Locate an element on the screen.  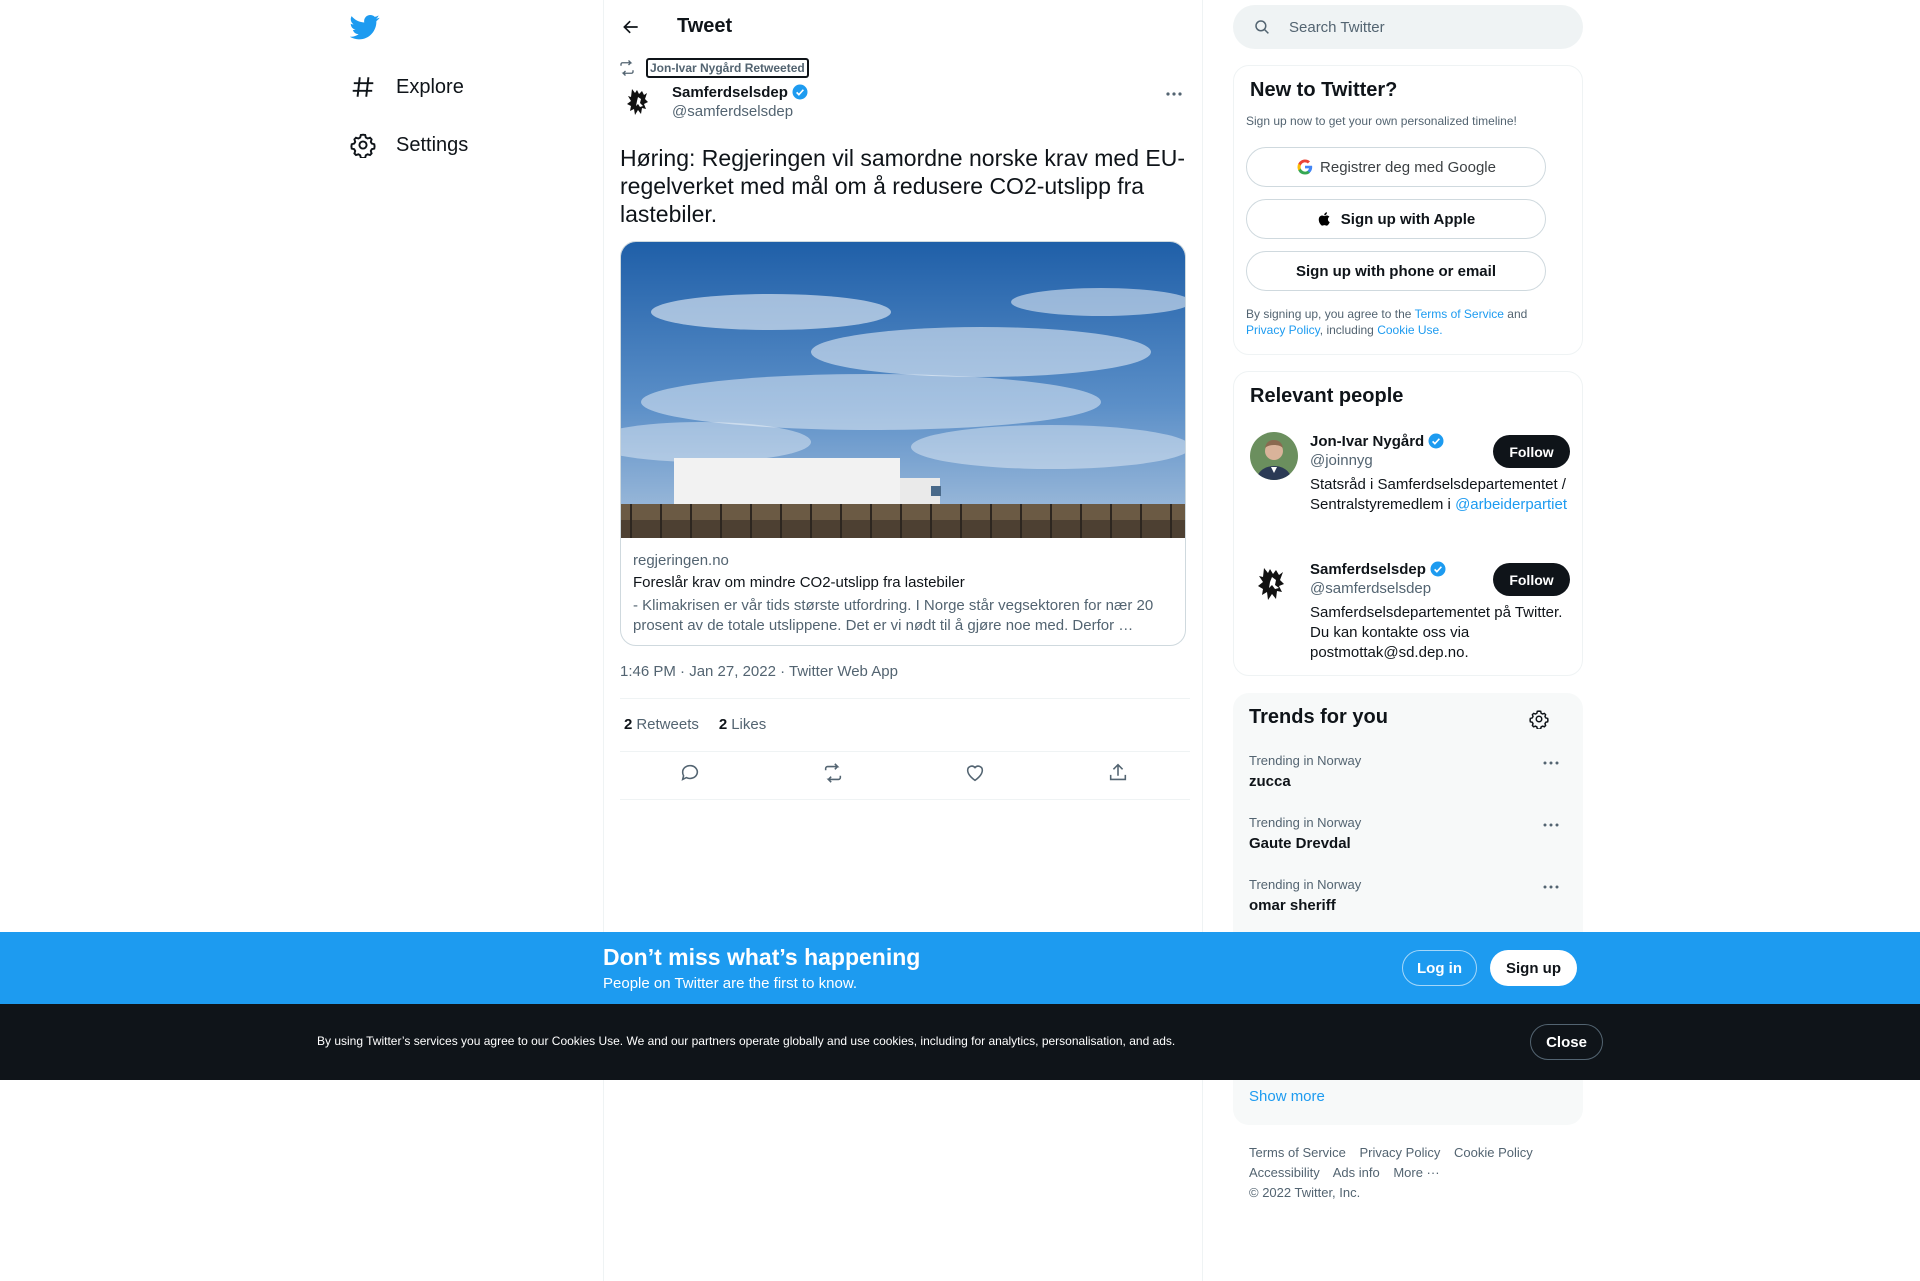
nav-explore: Explore is located at coordinates (407, 87).